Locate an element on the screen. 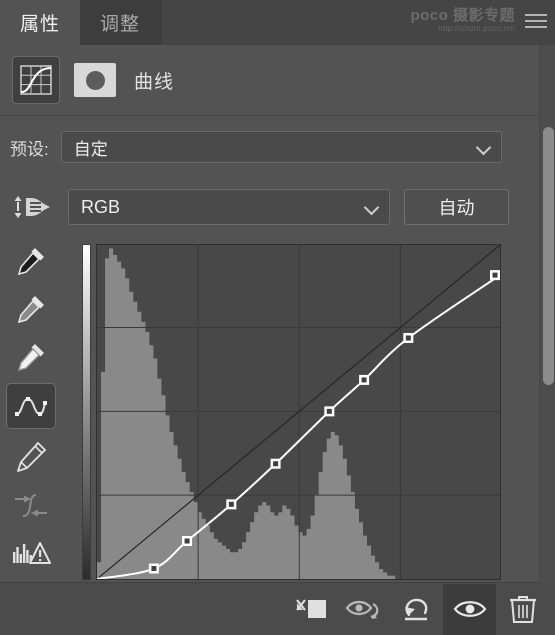  channel-select: RGB is located at coordinates (229, 207).